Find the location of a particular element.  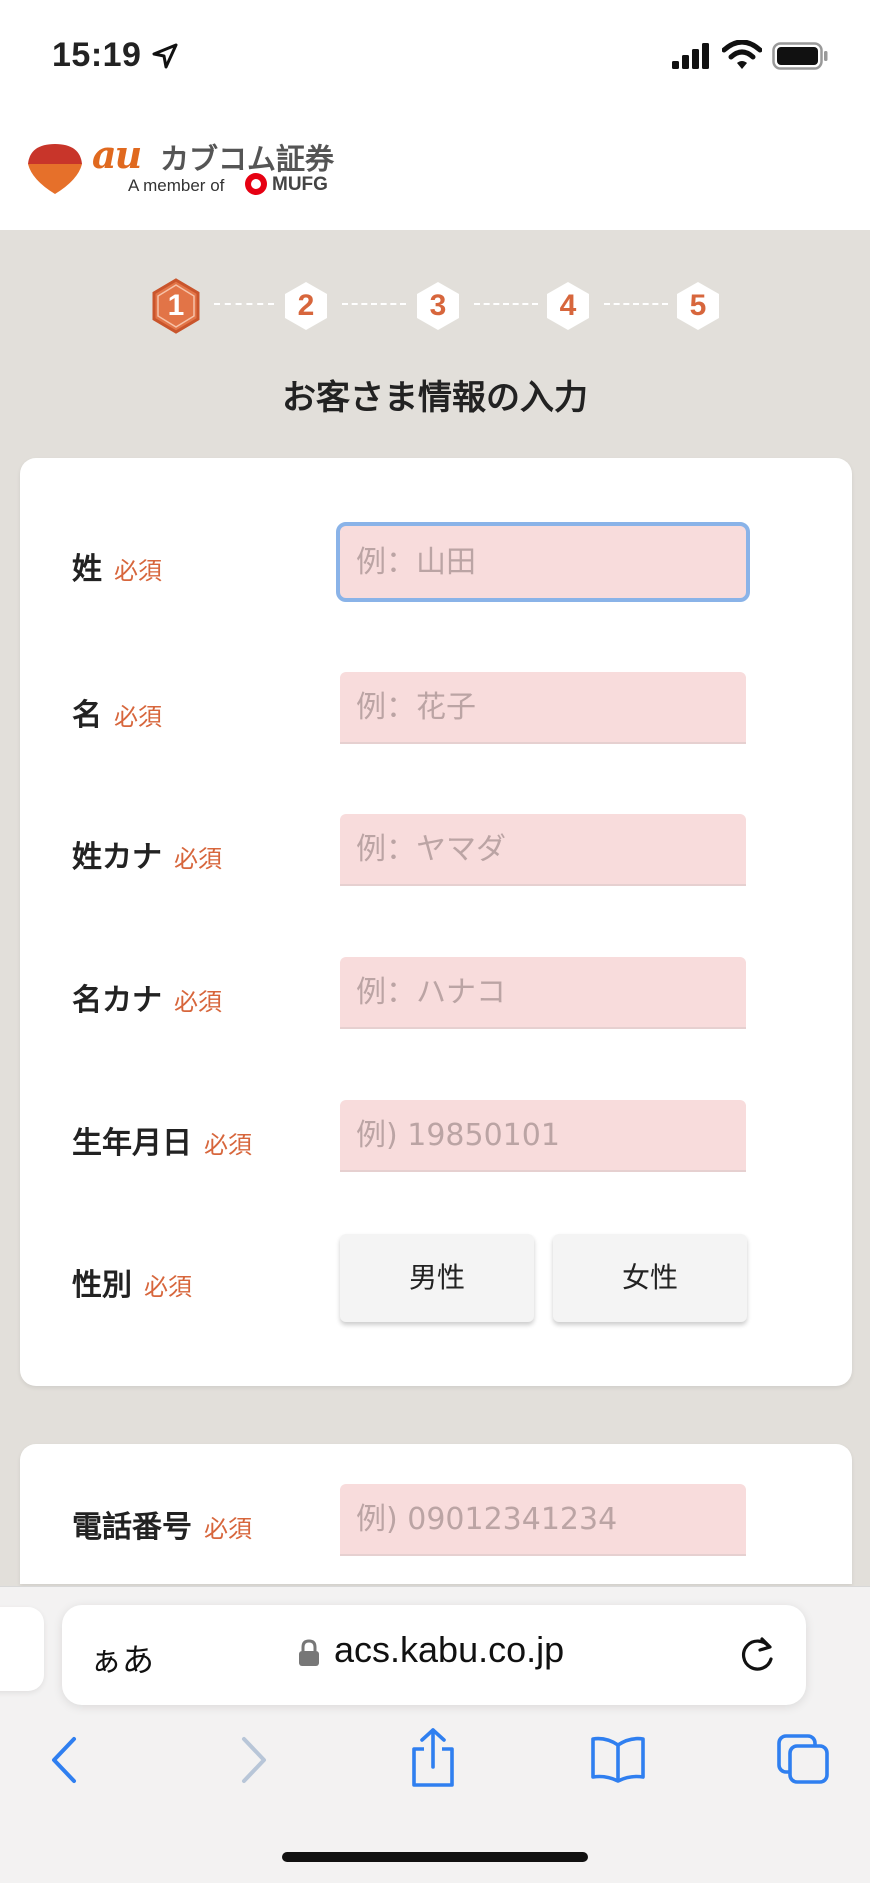

site-header: au カブコム証券 A member of MUFG is located at coordinates (435, 171).